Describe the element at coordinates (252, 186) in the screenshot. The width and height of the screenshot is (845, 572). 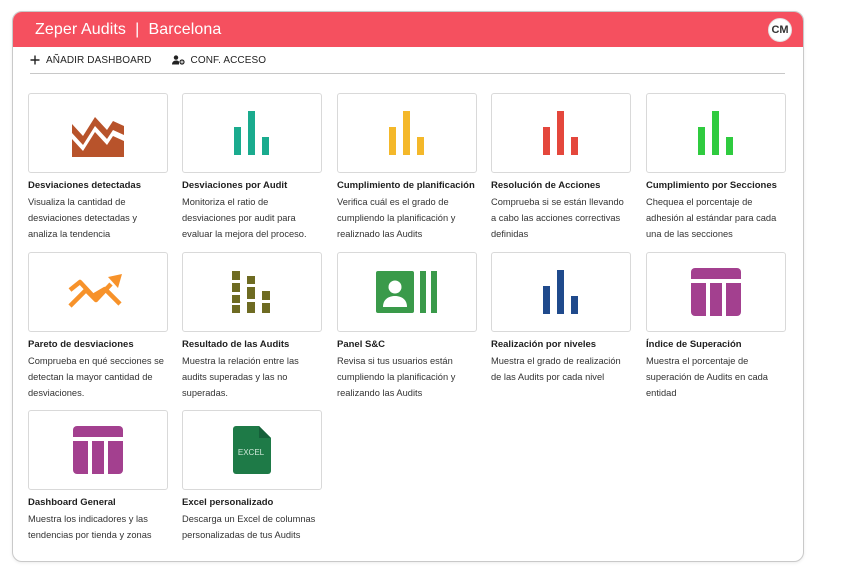
I see `dashboard-card-title: Desviaciones por Audit` at that location.